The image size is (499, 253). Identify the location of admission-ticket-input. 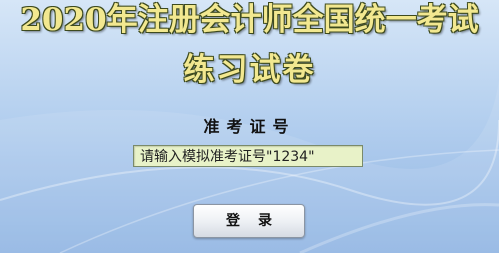
(248, 156).